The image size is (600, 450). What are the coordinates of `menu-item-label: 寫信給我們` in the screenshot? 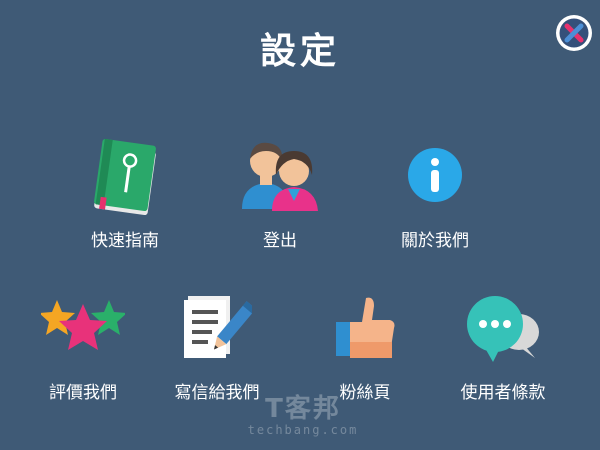 It's located at (217, 393).